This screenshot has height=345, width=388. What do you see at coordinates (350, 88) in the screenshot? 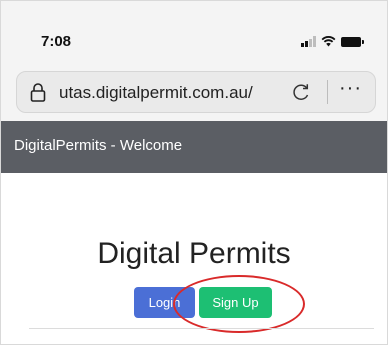
I see `more-icon: ···` at bounding box center [350, 88].